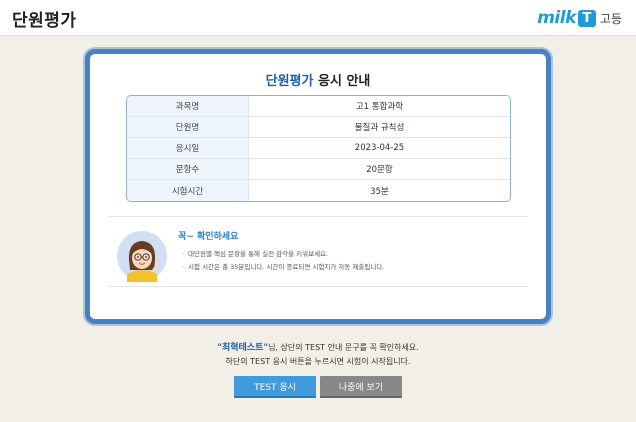 This screenshot has height=422, width=636. I want to click on table-row: 응시일 2023-04-25, so click(318, 148).